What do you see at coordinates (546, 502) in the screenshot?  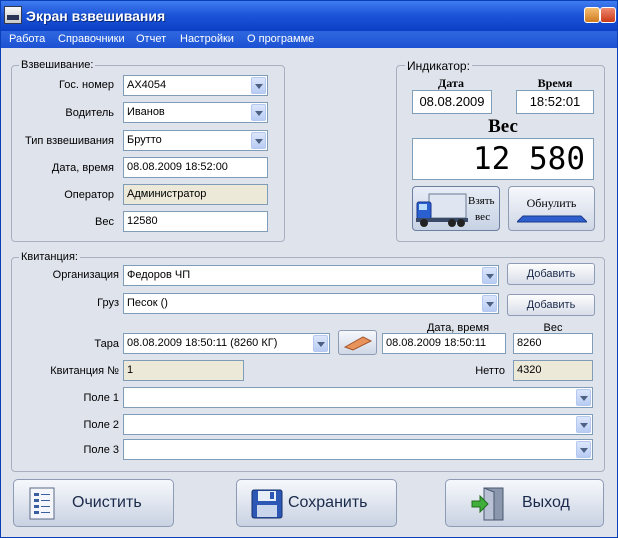 I see `exit-label: Выход` at bounding box center [546, 502].